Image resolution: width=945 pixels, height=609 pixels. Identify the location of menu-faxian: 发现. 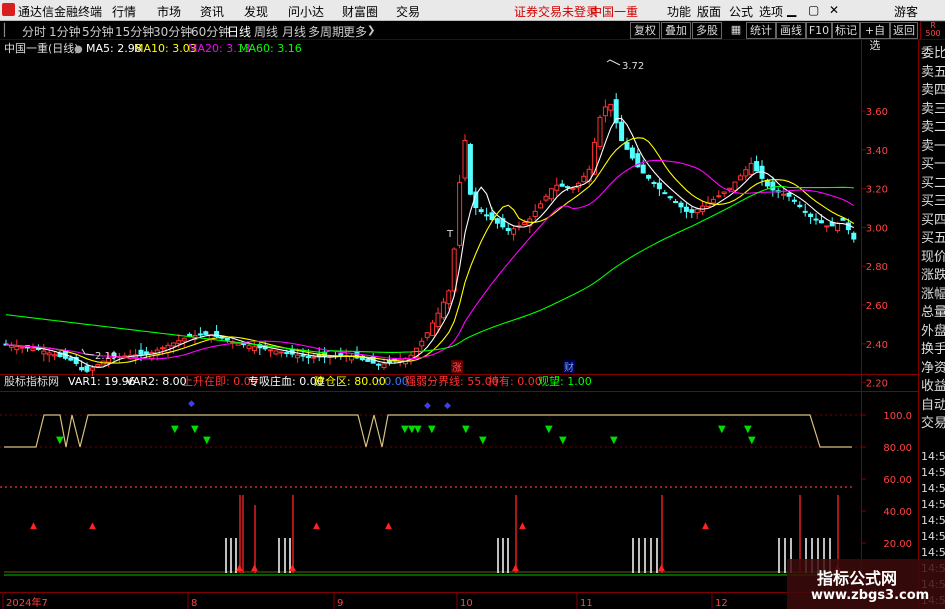
(256, 11).